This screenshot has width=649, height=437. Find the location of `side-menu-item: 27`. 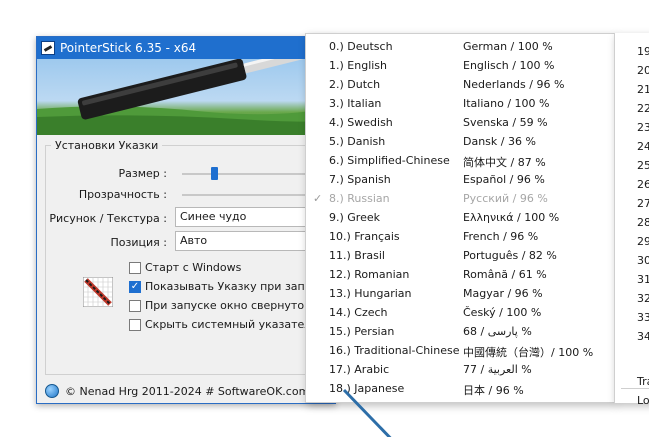

side-menu-item: 27 is located at coordinates (643, 203).